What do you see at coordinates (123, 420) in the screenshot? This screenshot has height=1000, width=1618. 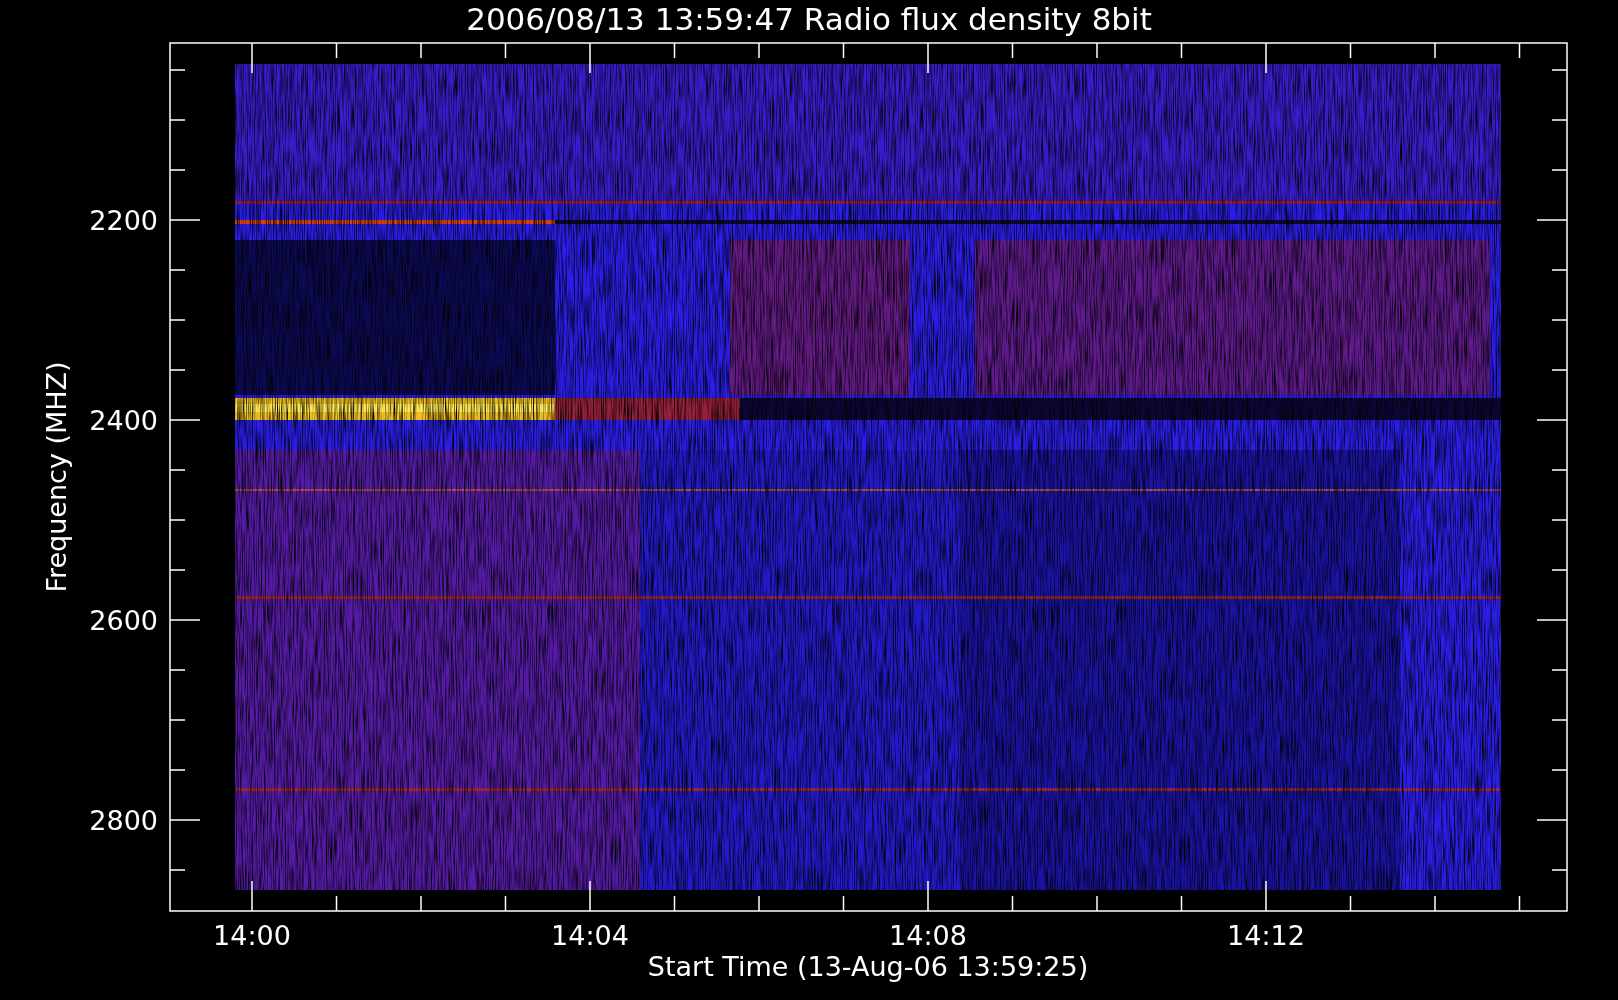 I see `y-tick-label: 2400` at bounding box center [123, 420].